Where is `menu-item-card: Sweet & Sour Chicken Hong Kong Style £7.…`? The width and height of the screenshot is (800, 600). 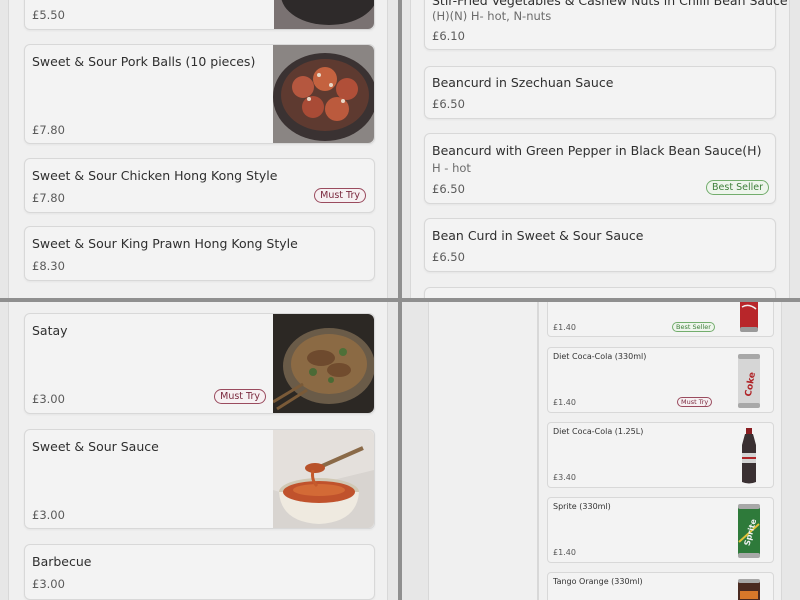
menu-item-card: Sweet & Sour Chicken Hong Kong Style £7.… is located at coordinates (199, 185).